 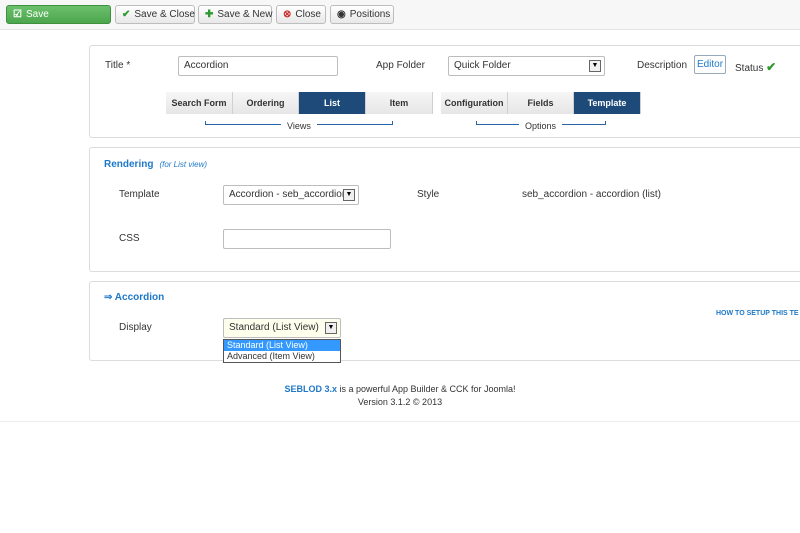 I want to click on status-label: Status ✔, so click(x=756, y=67).